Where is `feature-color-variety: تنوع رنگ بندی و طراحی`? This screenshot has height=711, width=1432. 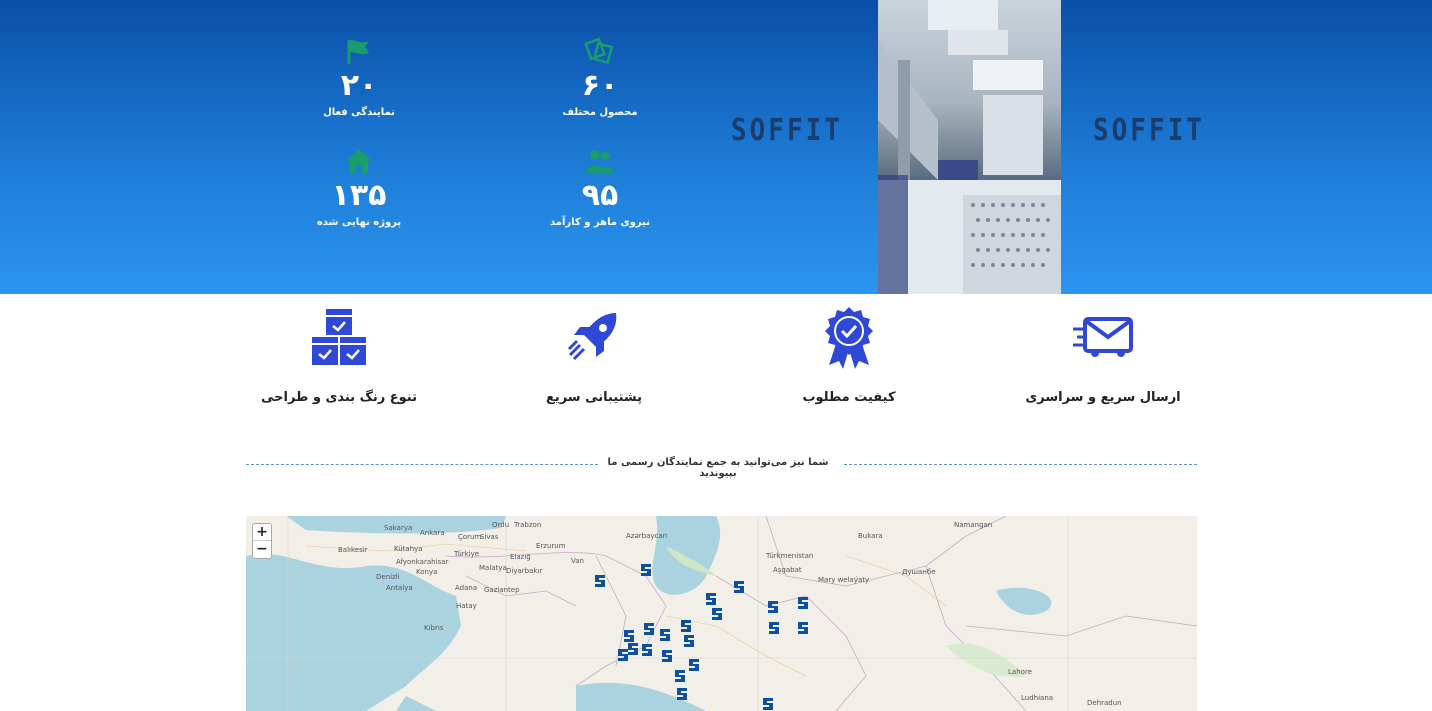
feature-color-variety: تنوع رنگ بندی و طراحی is located at coordinates (339, 354).